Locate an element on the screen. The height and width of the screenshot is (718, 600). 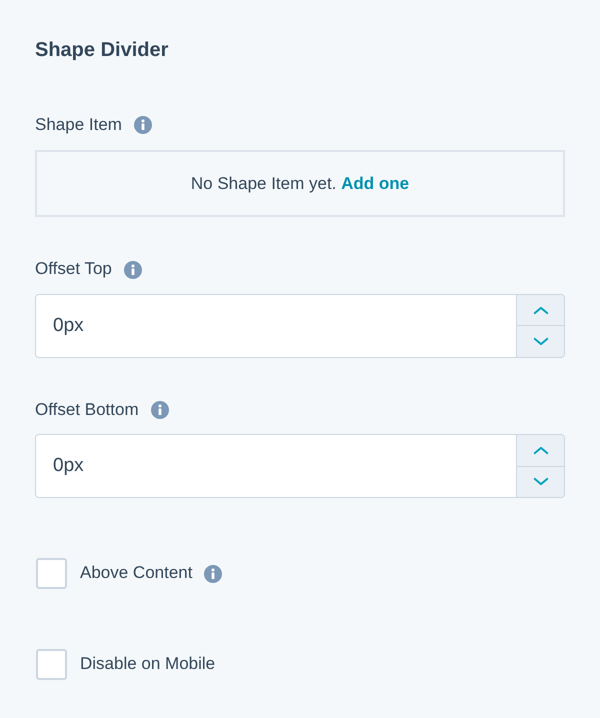
field-label: Offset Top is located at coordinates (73, 269).